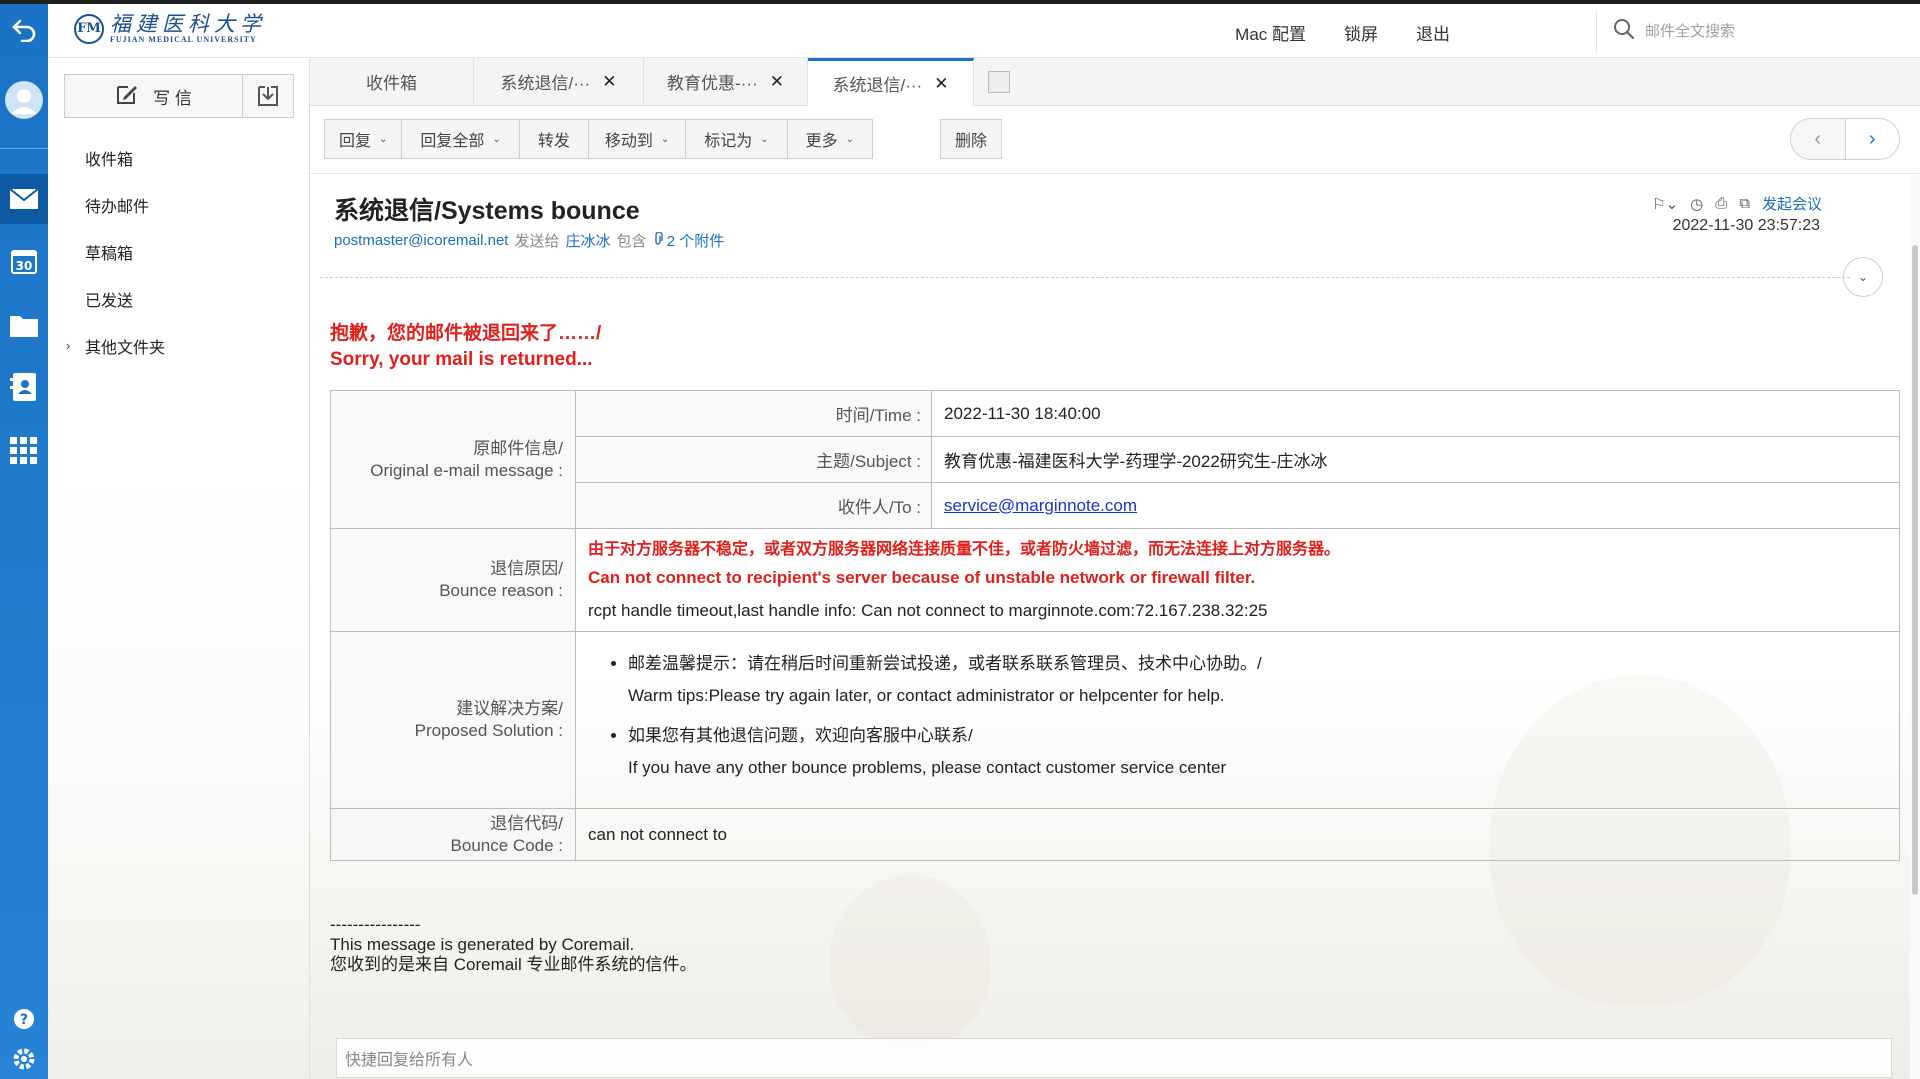  Describe the element at coordinates (109, 301) in the screenshot. I see `folder-label: 已发送` at that location.